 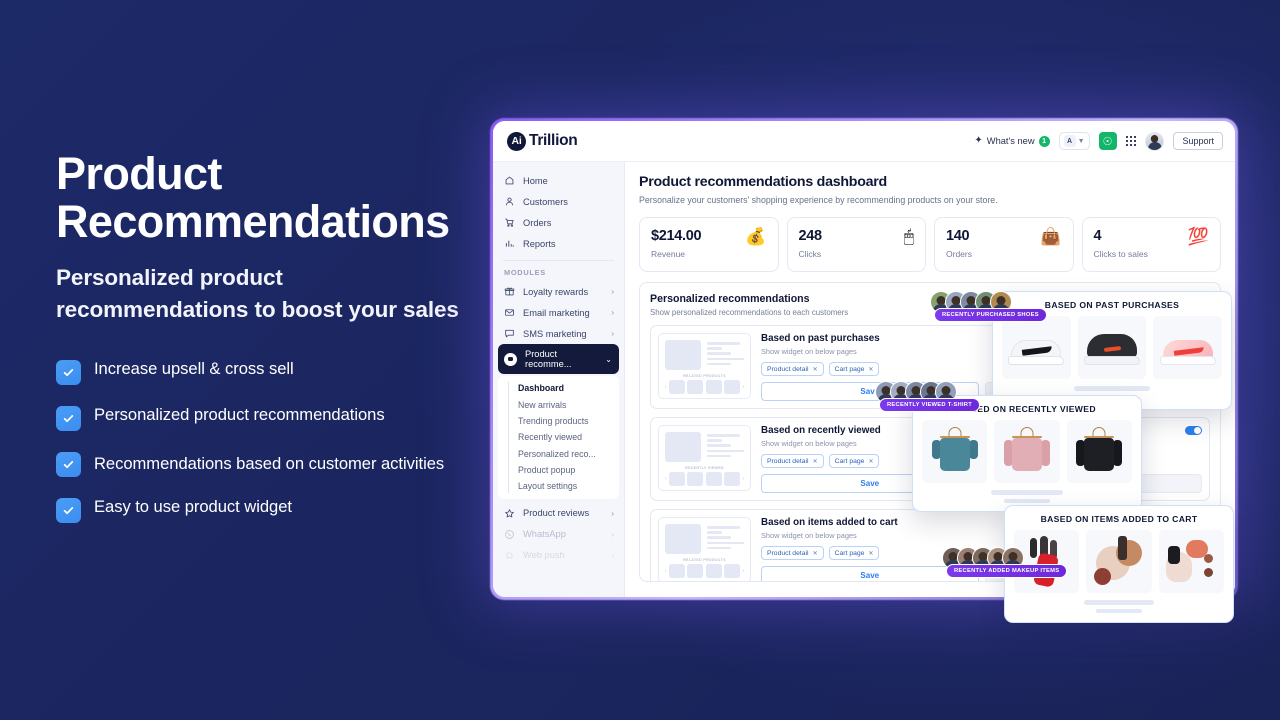 I want to click on black-high-top-sneaker-image, so click(x=1112, y=348).